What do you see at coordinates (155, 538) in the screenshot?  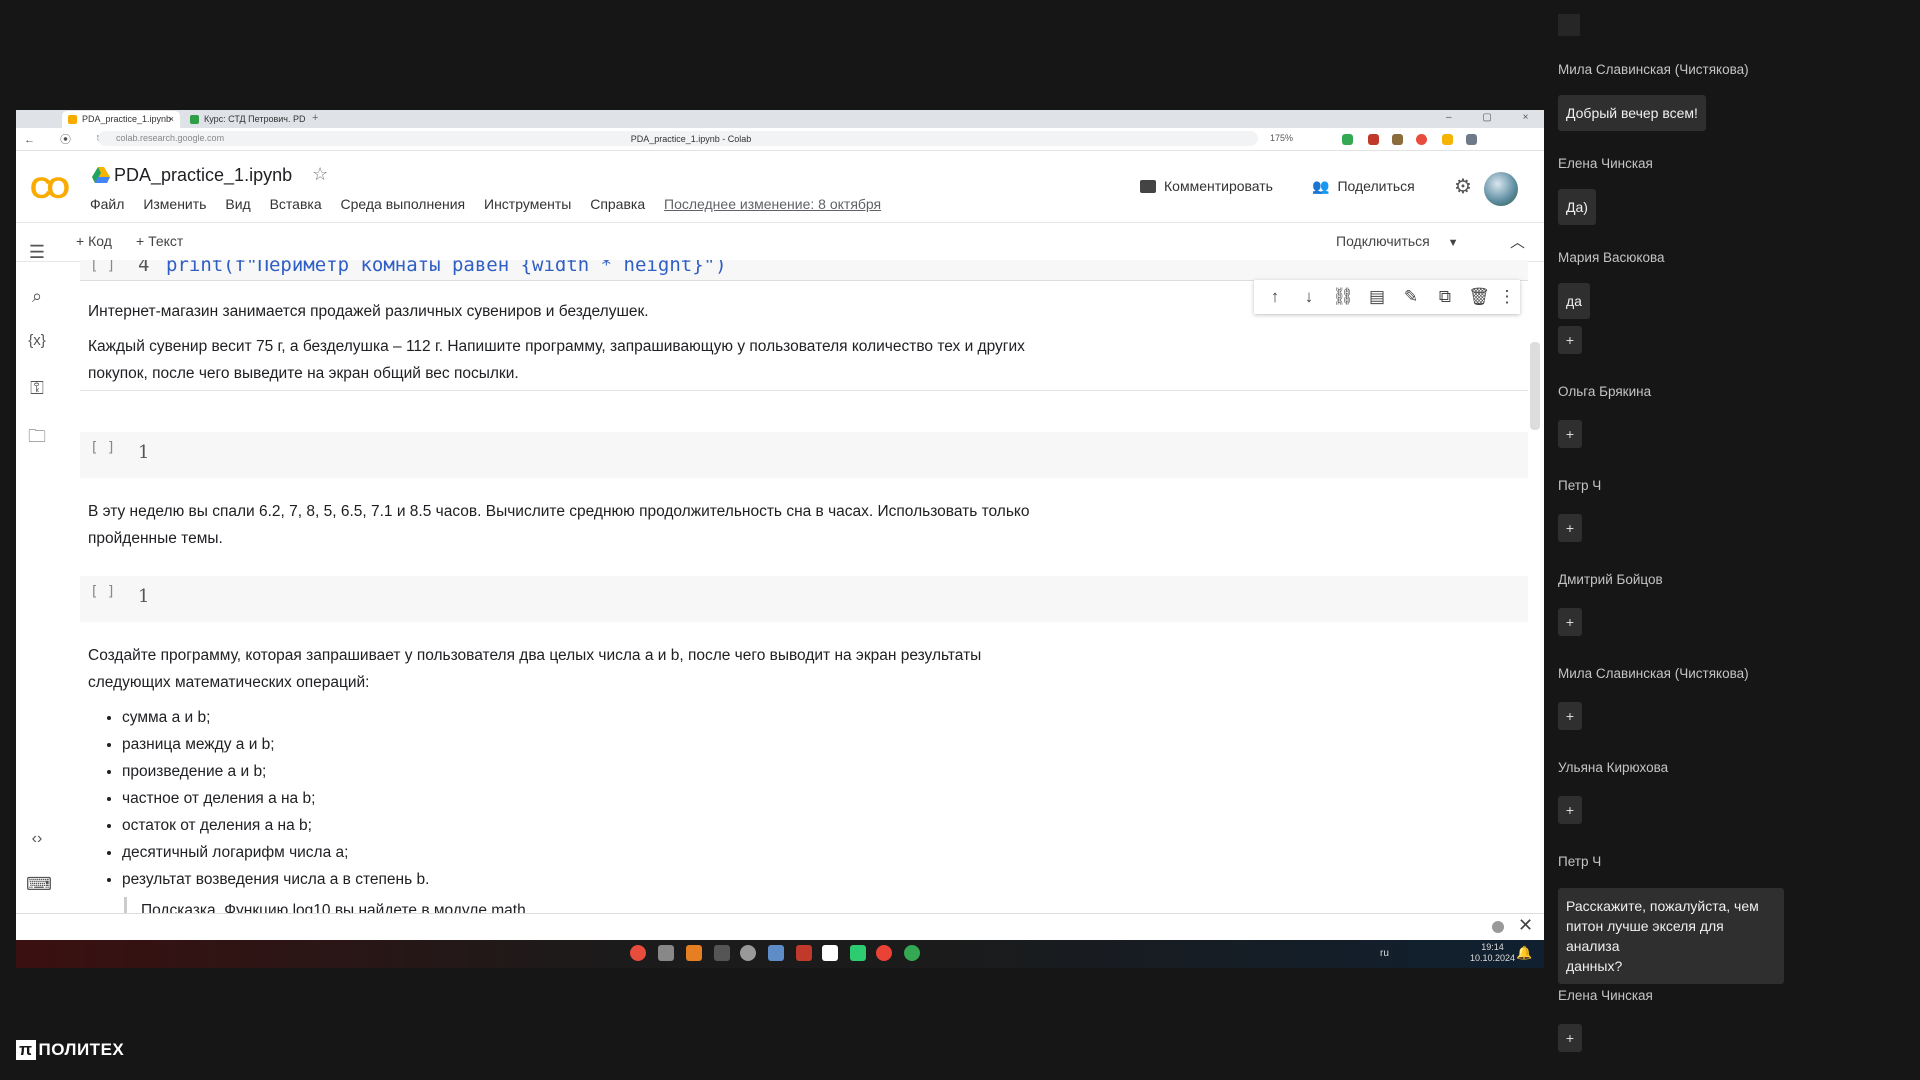 I see `paragraph: пройденные темы.` at bounding box center [155, 538].